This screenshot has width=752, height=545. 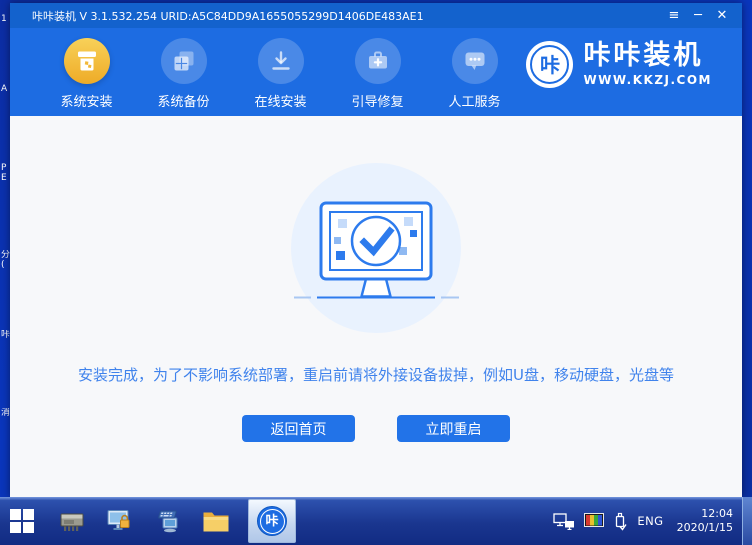 I want to click on taskbar: 咔 ENG 12:04 2020/1/15, so click(x=376, y=521).